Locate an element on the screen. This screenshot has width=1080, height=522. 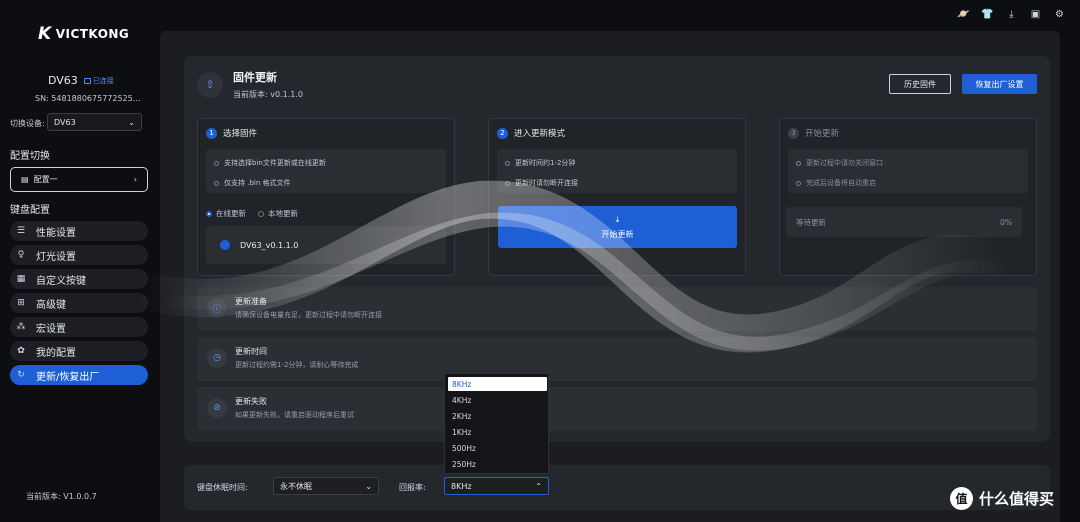
step-title: 进入更新模式 is located at coordinates (540, 134).